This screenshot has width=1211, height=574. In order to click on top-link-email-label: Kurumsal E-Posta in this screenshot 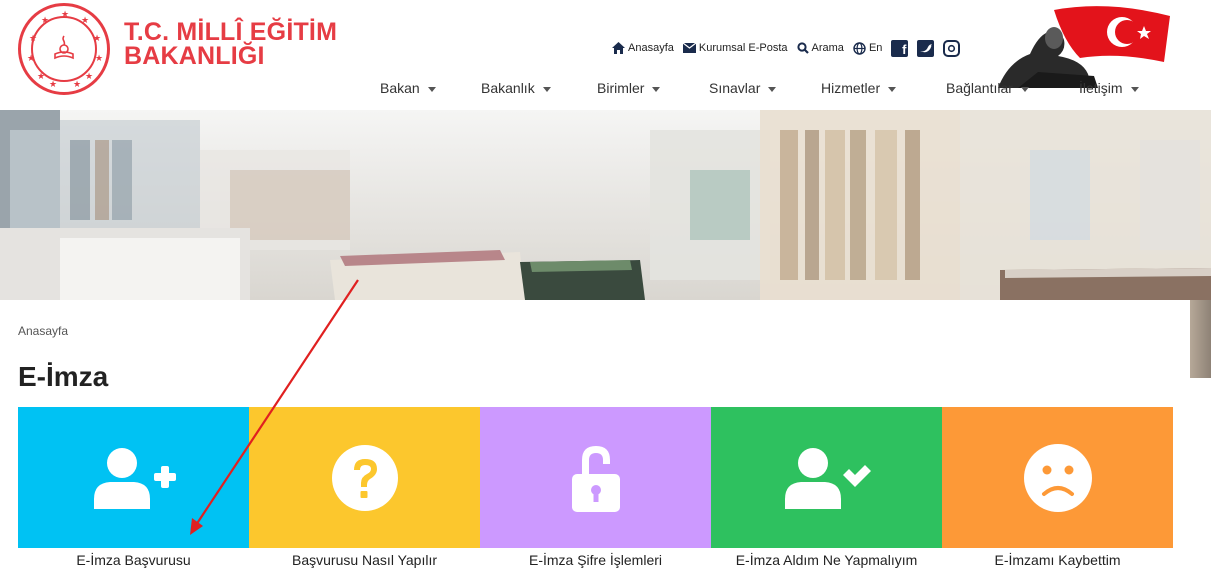, I will do `click(743, 48)`.